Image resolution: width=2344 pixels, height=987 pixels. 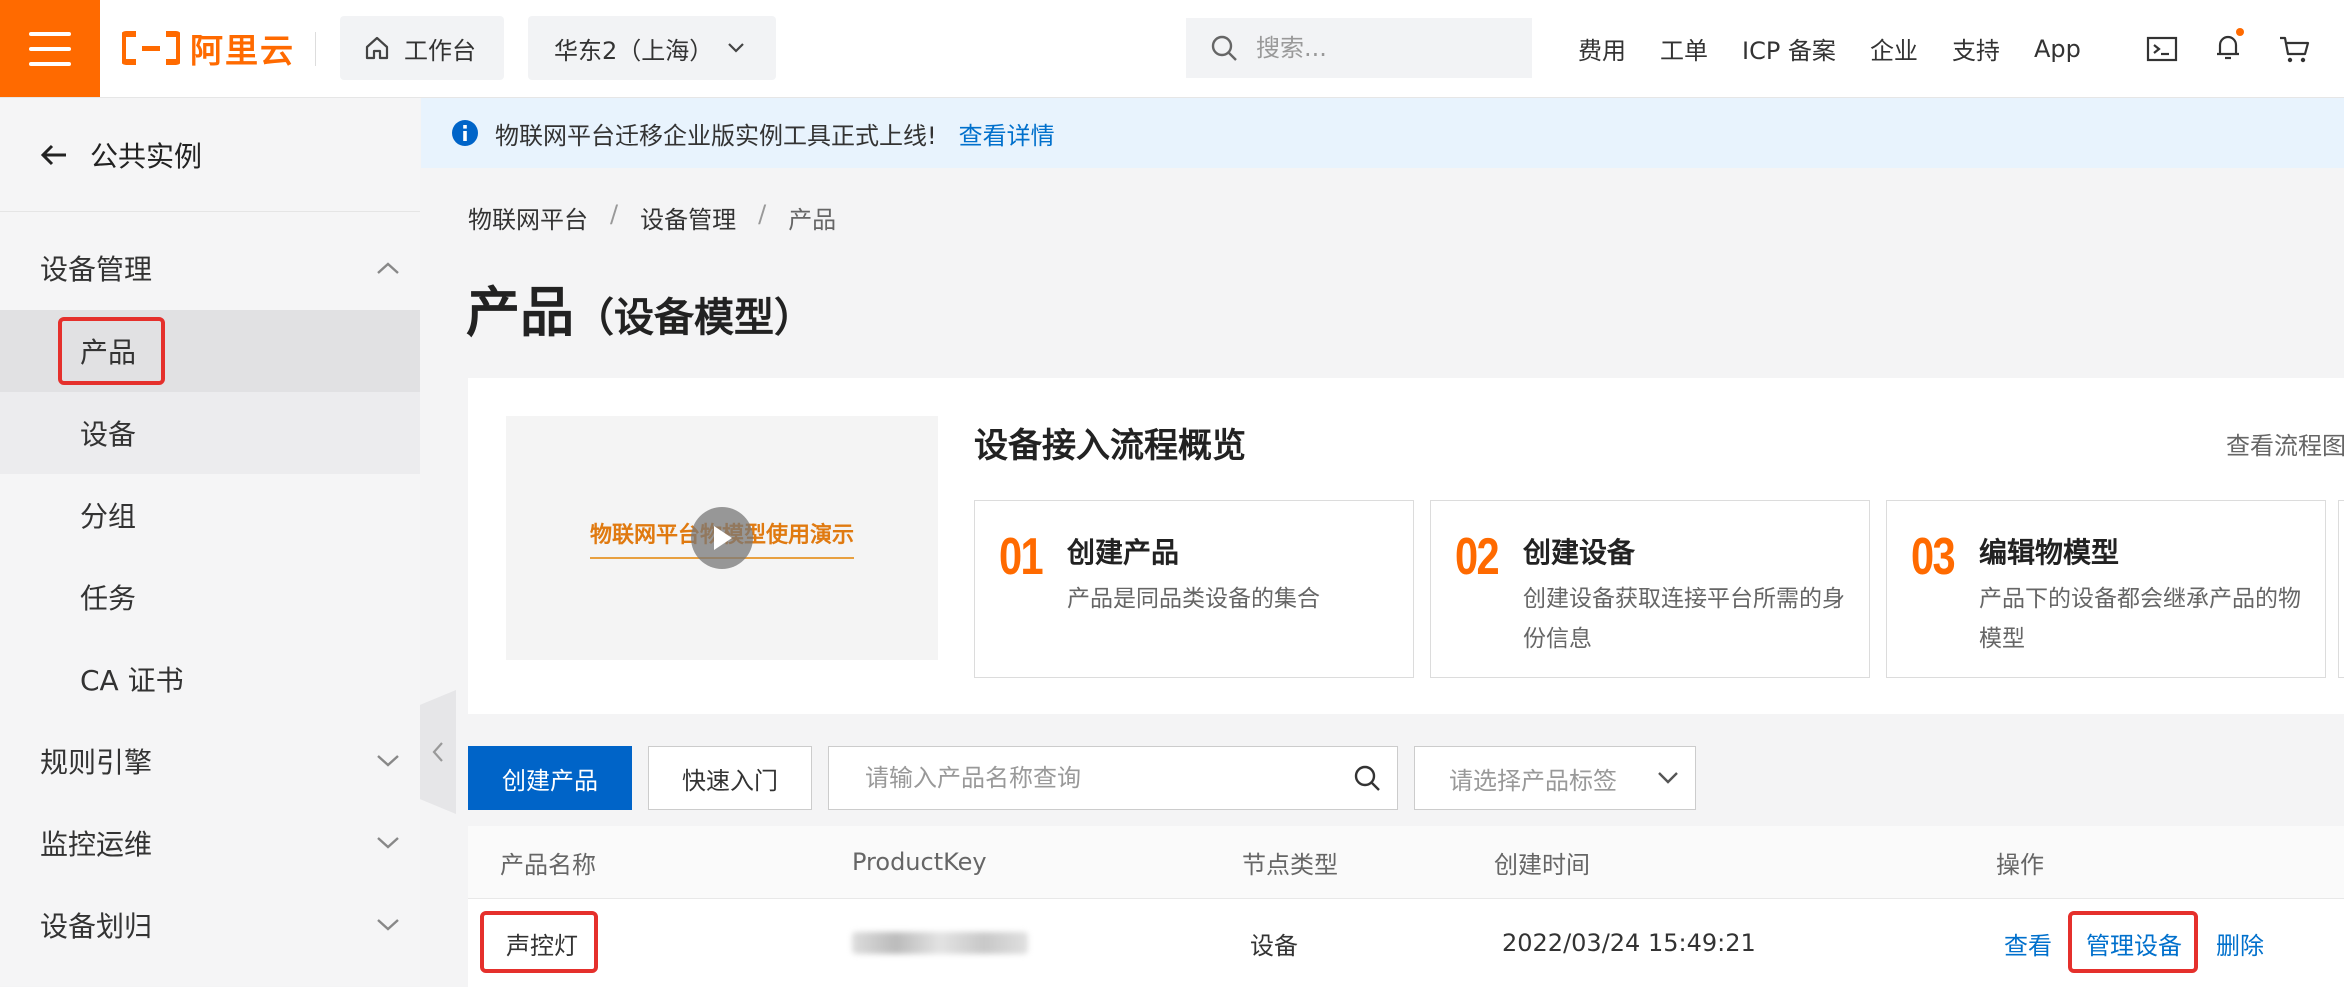 I want to click on overview-title: 设备接入流程概览, so click(x=1110, y=446).